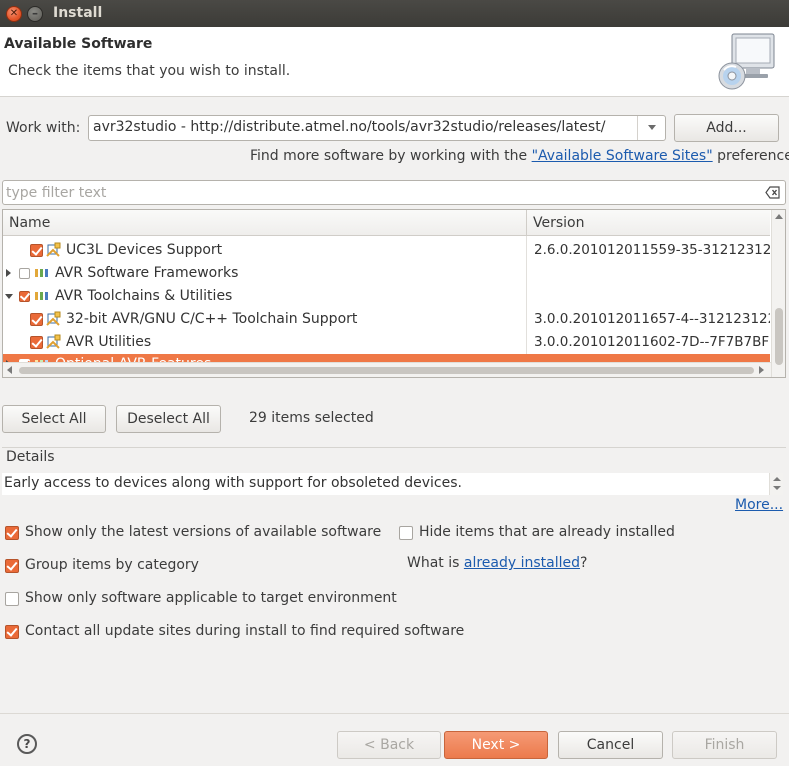 The width and height of the screenshot is (789, 766). What do you see at coordinates (386, 273) in the screenshot?
I see `table-row: AVR Software Frameworks` at bounding box center [386, 273].